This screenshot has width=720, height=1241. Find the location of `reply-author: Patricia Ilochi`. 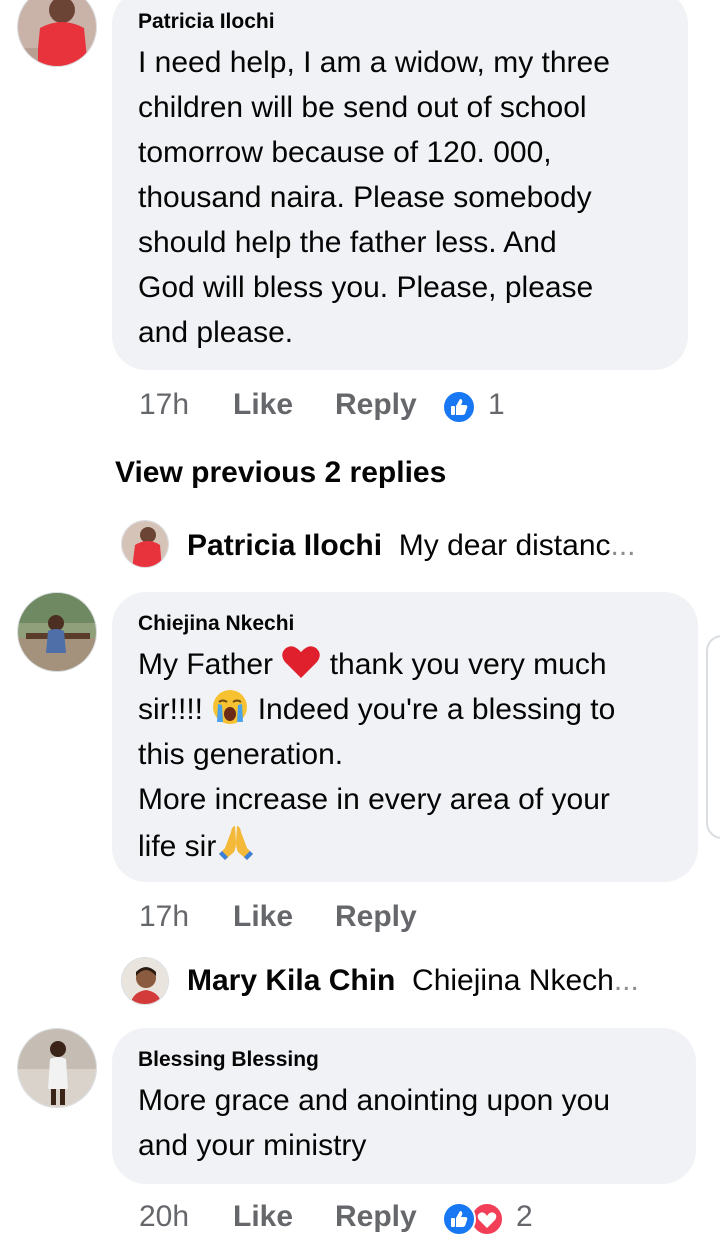

reply-author: Patricia Ilochi is located at coordinates (284, 545).